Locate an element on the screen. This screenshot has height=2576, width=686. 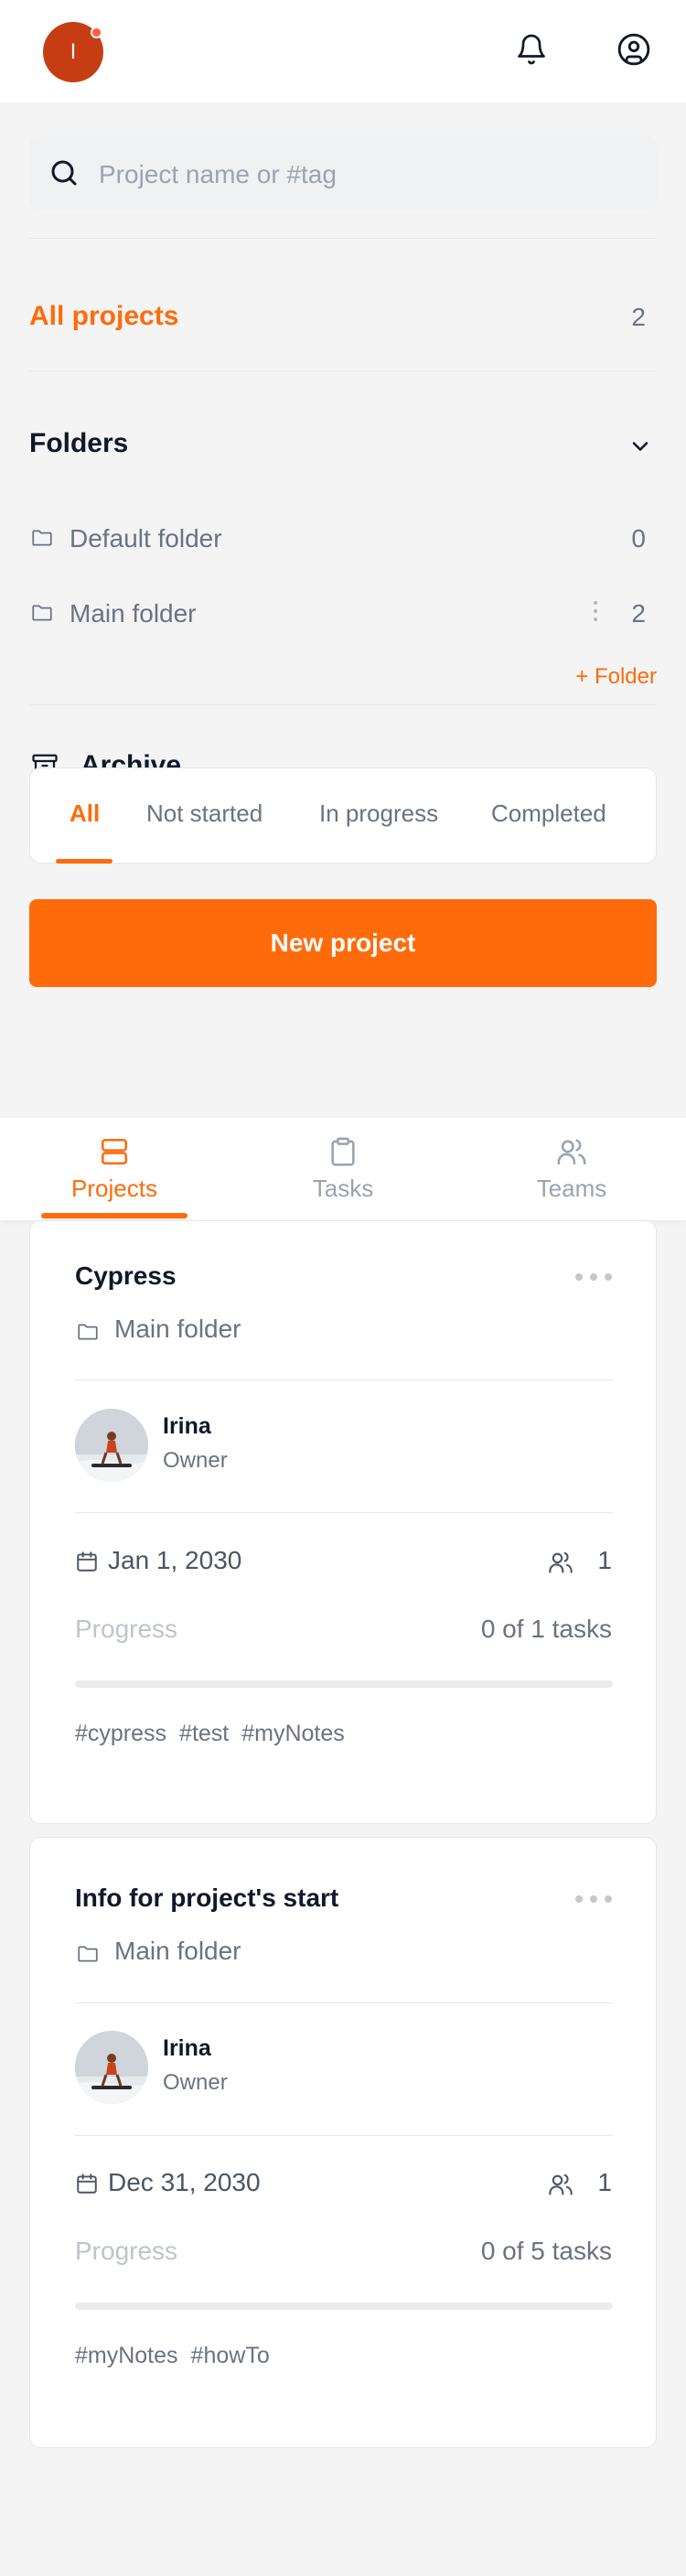
active-tab-indicator is located at coordinates (84, 862).